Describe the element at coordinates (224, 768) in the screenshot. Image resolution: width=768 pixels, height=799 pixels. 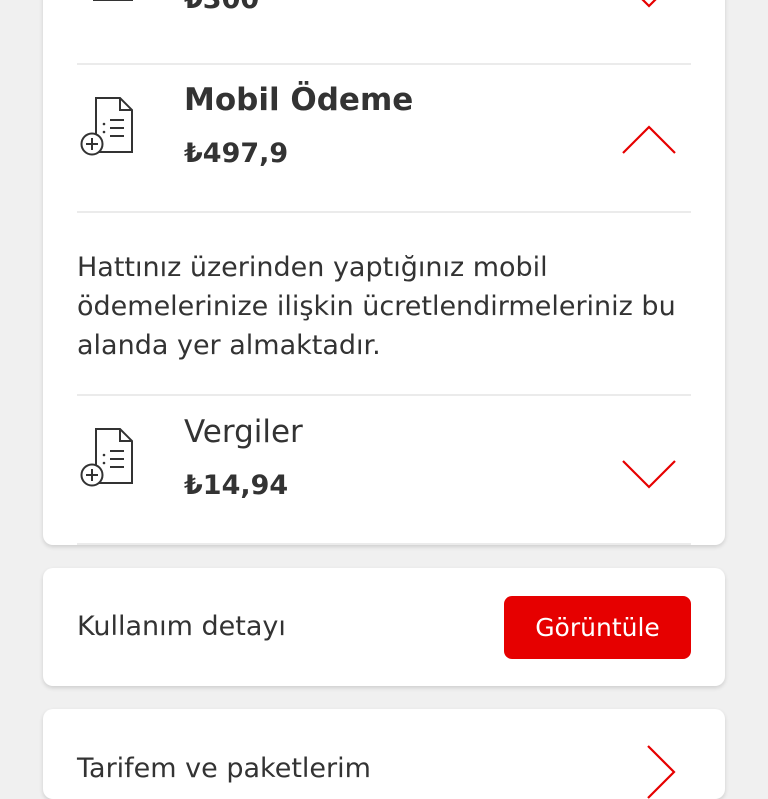
I see `tariff-label: Tarifem ve paketlerim` at that location.